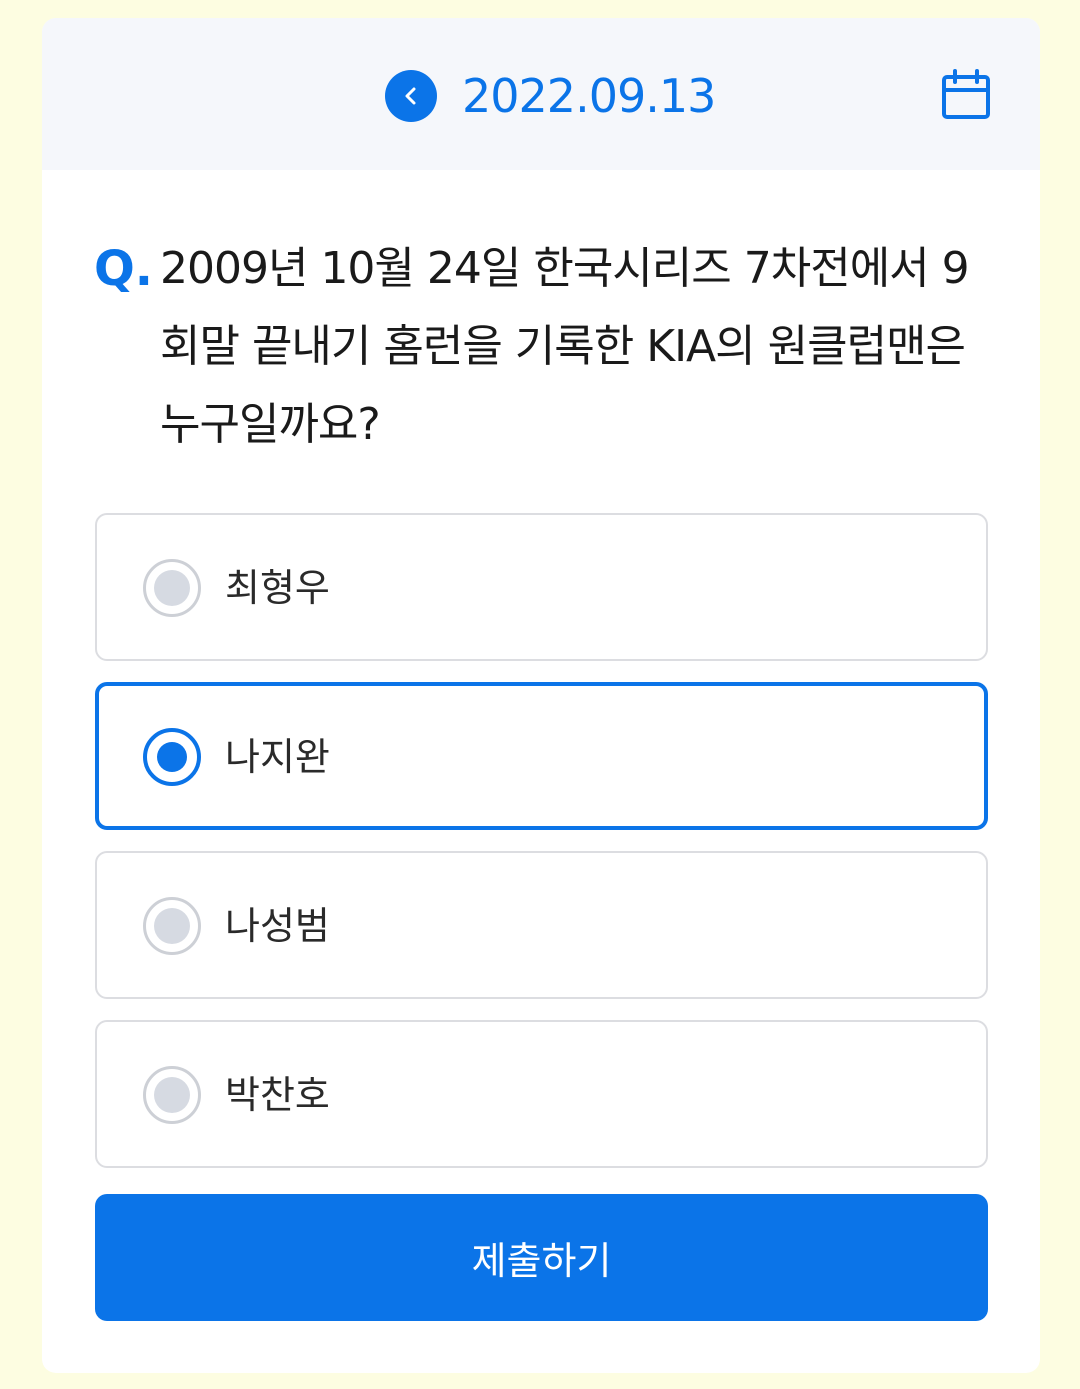 The height and width of the screenshot is (1389, 1080). Describe the element at coordinates (541, 1257) in the screenshot. I see `submit-button: 제출하기` at that location.